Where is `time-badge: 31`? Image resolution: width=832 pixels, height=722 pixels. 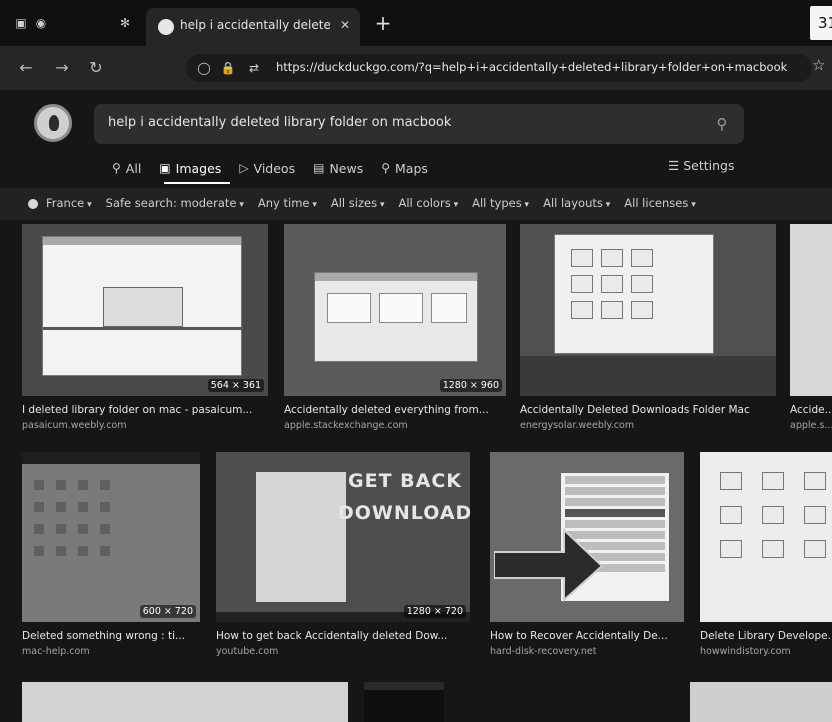 time-badge: 31 is located at coordinates (821, 23).